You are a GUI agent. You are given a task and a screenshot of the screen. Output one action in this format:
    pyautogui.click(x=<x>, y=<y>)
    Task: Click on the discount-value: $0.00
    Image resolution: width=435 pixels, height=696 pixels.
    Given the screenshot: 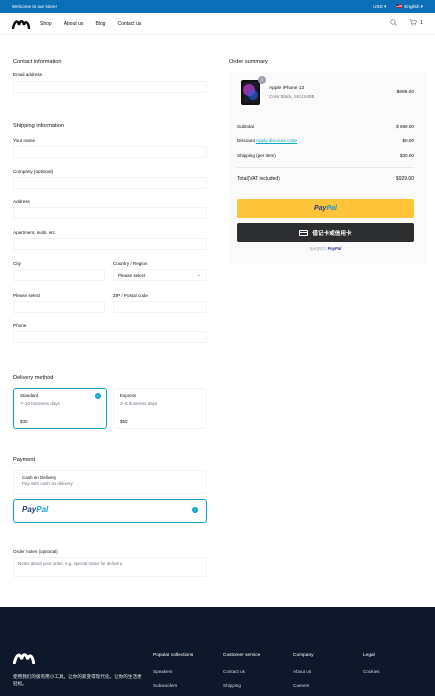 What is the action you would take?
    pyautogui.click(x=408, y=140)
    